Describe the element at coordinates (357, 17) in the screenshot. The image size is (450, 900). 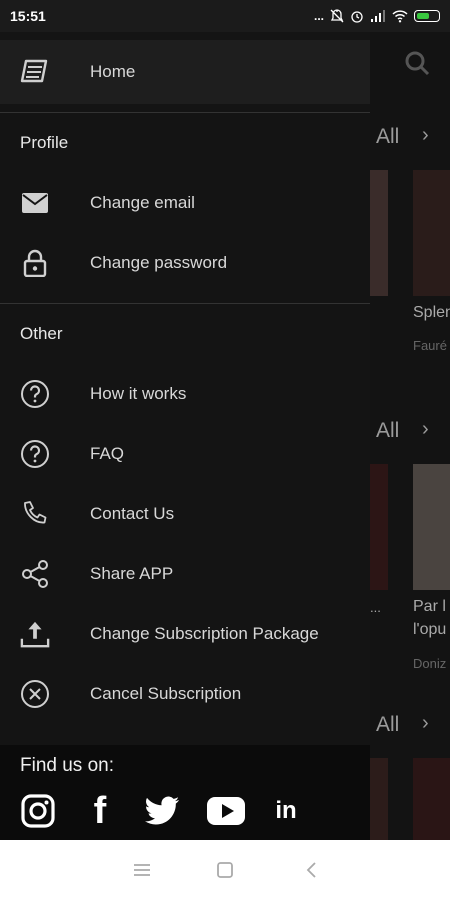
I see `alarm-icon` at that location.